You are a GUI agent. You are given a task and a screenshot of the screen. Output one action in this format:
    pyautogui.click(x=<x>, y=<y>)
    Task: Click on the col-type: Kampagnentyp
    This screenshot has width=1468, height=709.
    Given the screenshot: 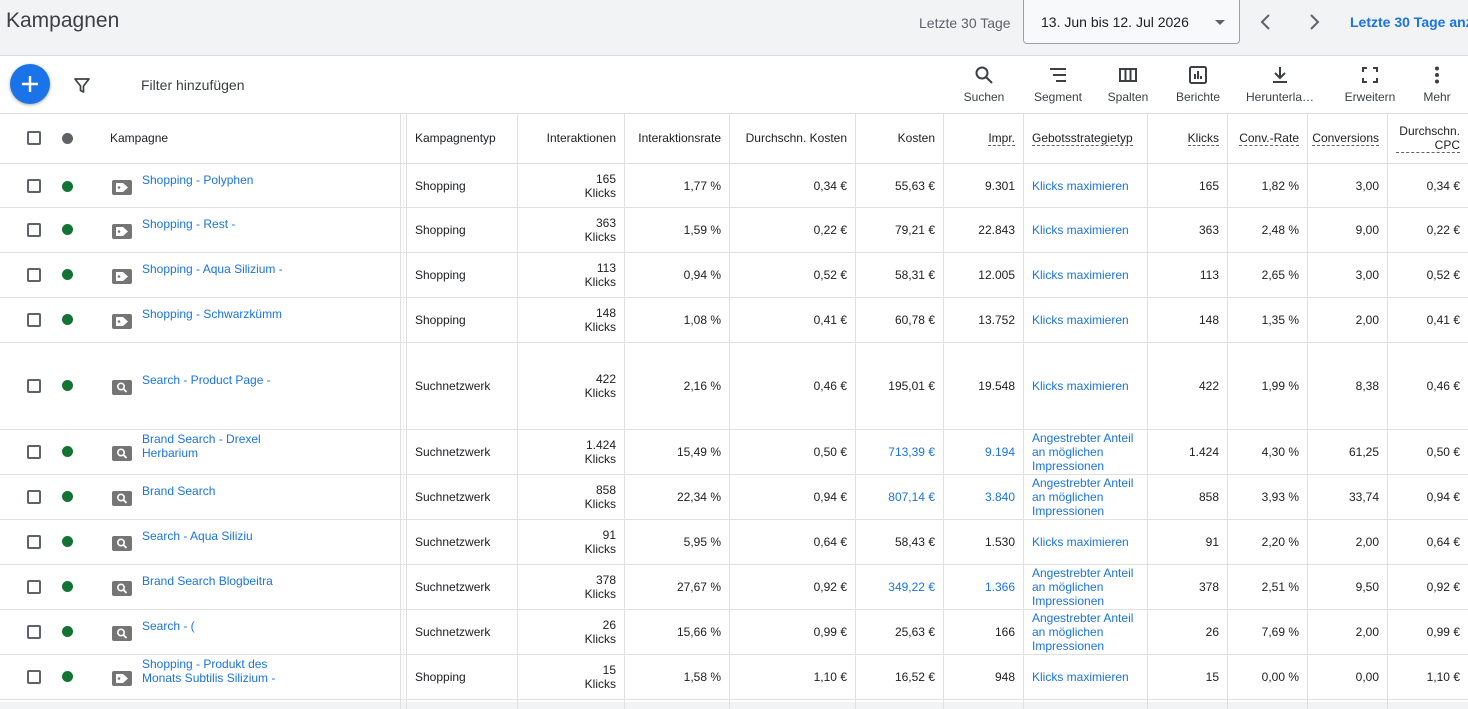 What is the action you would take?
    pyautogui.click(x=462, y=138)
    